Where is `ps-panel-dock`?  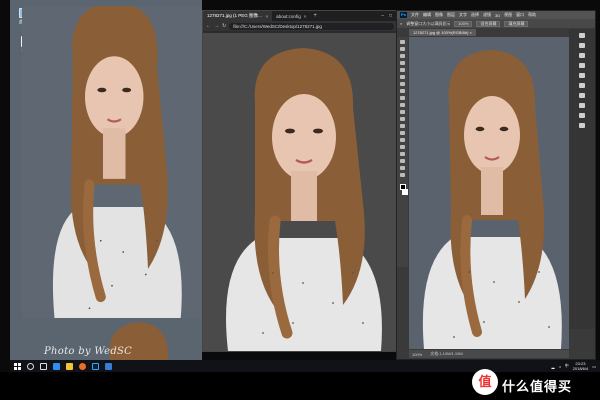
ps-panel-dock is located at coordinates (582, 179).